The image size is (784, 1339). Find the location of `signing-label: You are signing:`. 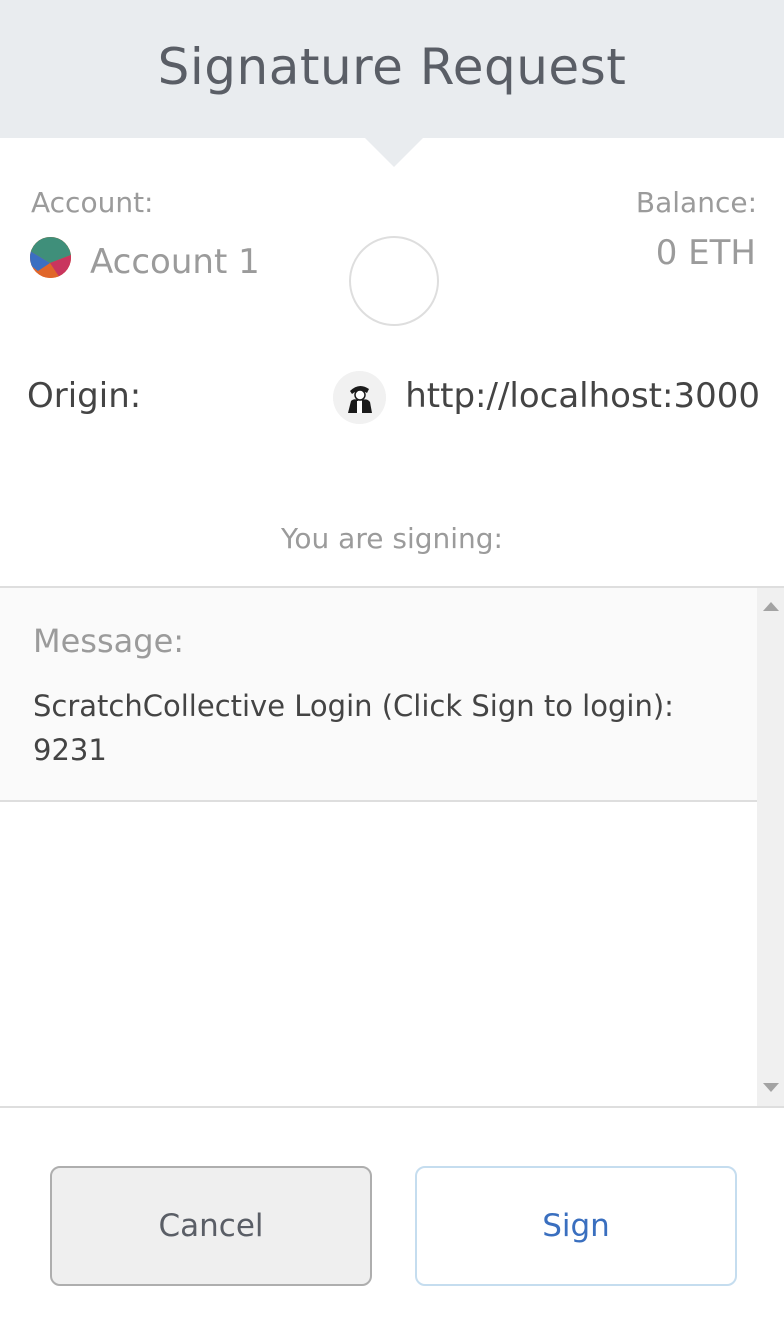

signing-label: You are signing: is located at coordinates (392, 538).